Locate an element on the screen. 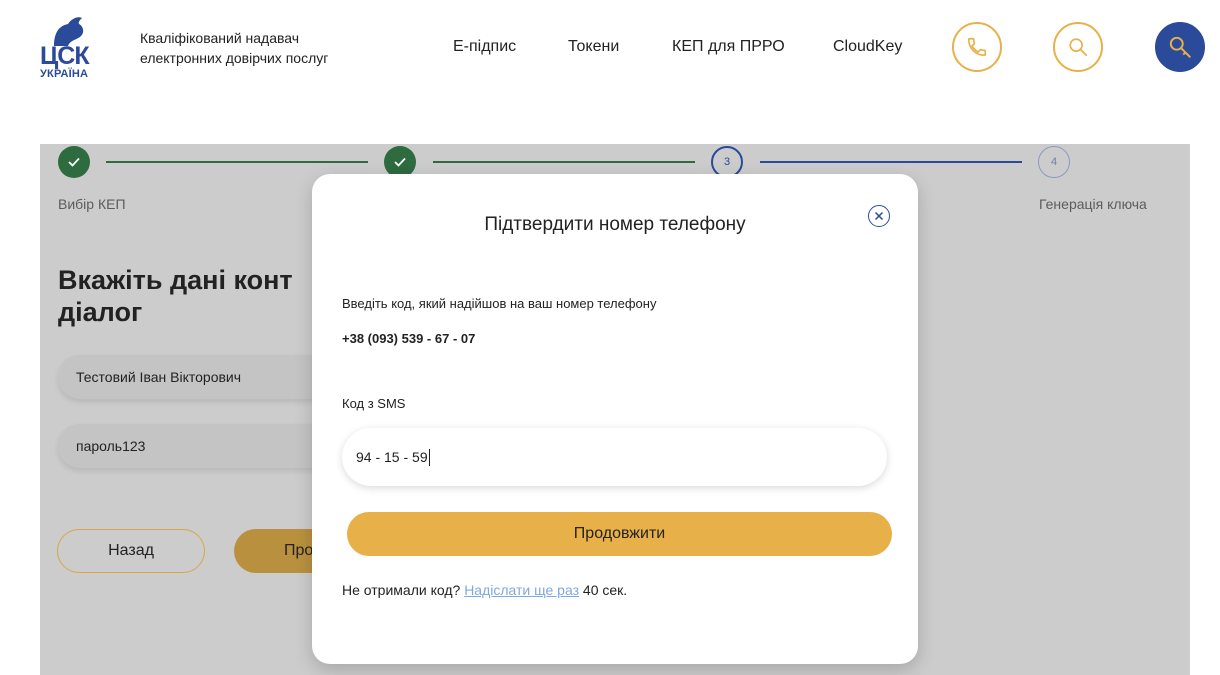 This screenshot has height=675, width=1220. site-logo: ЦСК УКРАЇНА is located at coordinates (66, 47).